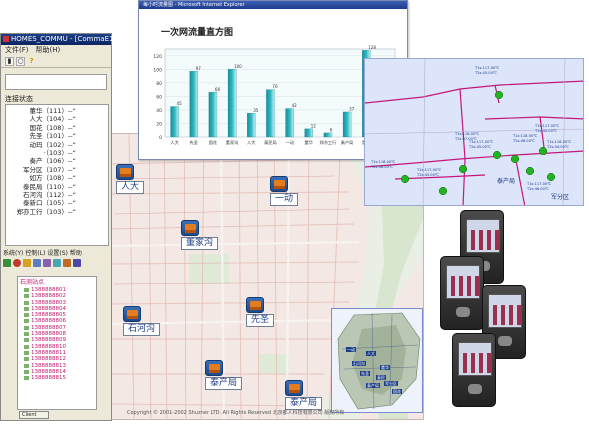 Image resolution: width=589 pixels, height=428 pixels. What do you see at coordinates (273, 5) in the screenshot?
I see `chart-window-titlebar: 每小时流量图 - Microsoft Internet Explorer` at bounding box center [273, 5].